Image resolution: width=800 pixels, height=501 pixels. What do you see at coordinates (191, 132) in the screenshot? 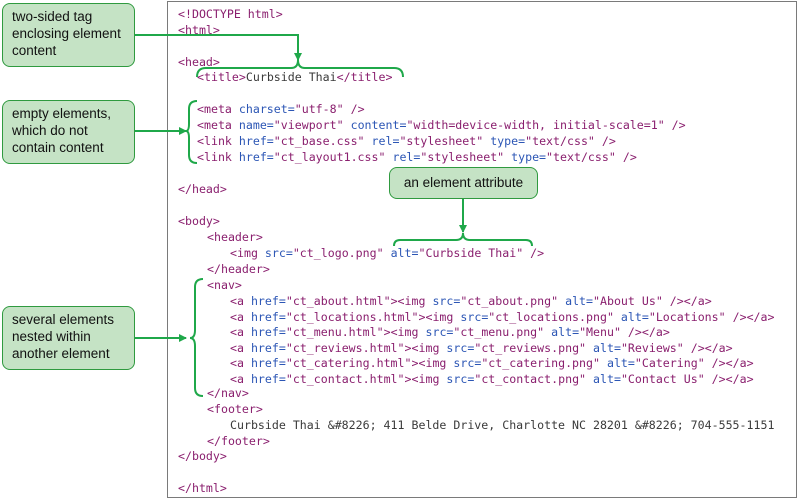
I see `brace-empty-elements` at bounding box center [191, 132].